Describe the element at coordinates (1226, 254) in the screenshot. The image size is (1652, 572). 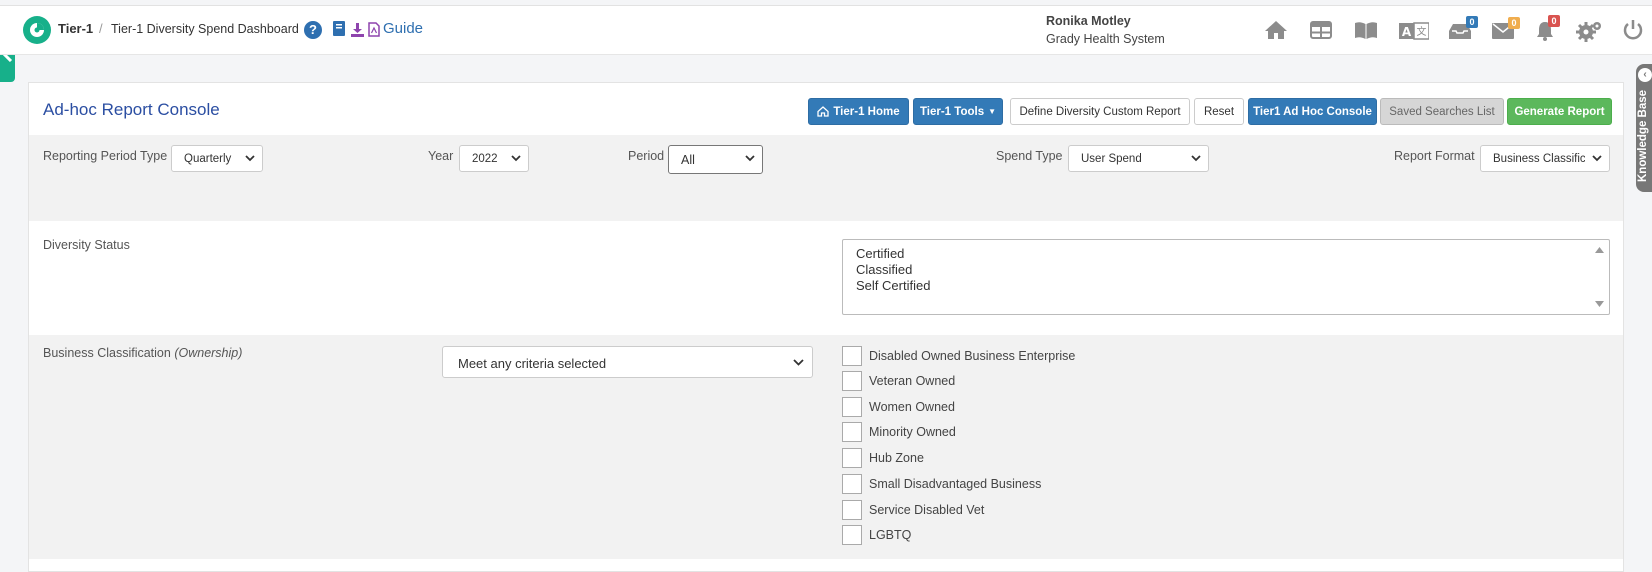
I see `list-item: Certified` at that location.